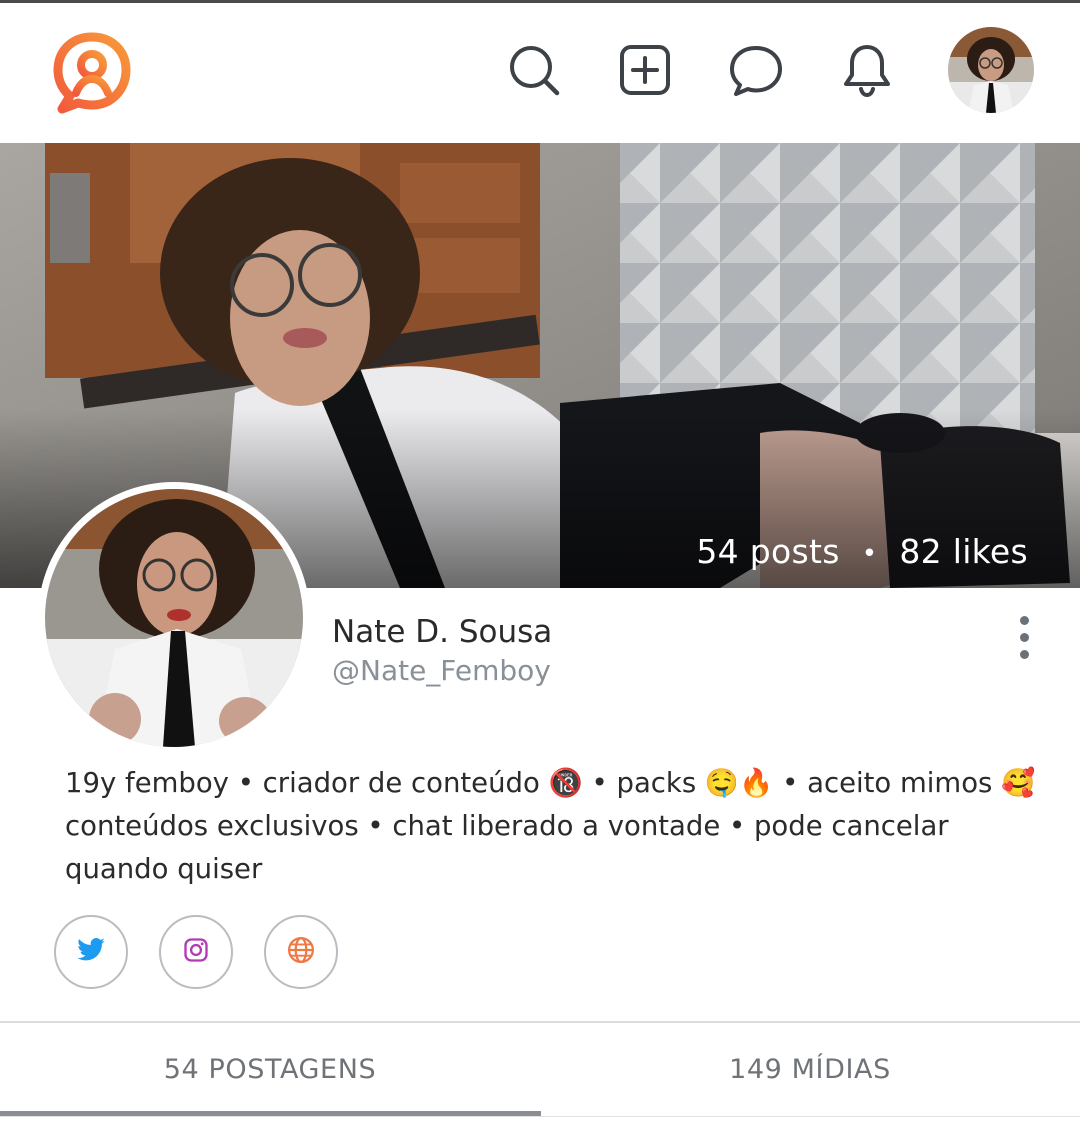 The width and height of the screenshot is (1080, 1141). I want to click on search-icon, so click(534, 70).